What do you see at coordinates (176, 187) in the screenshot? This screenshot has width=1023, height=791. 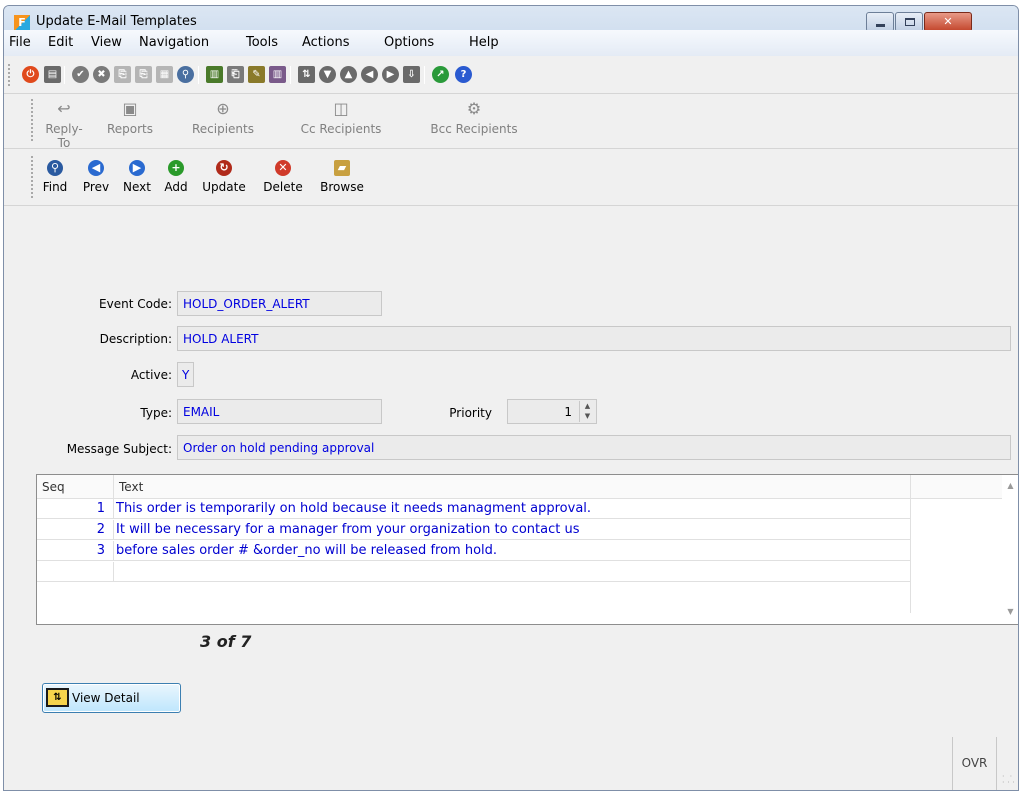 I see `add-label: Add` at bounding box center [176, 187].